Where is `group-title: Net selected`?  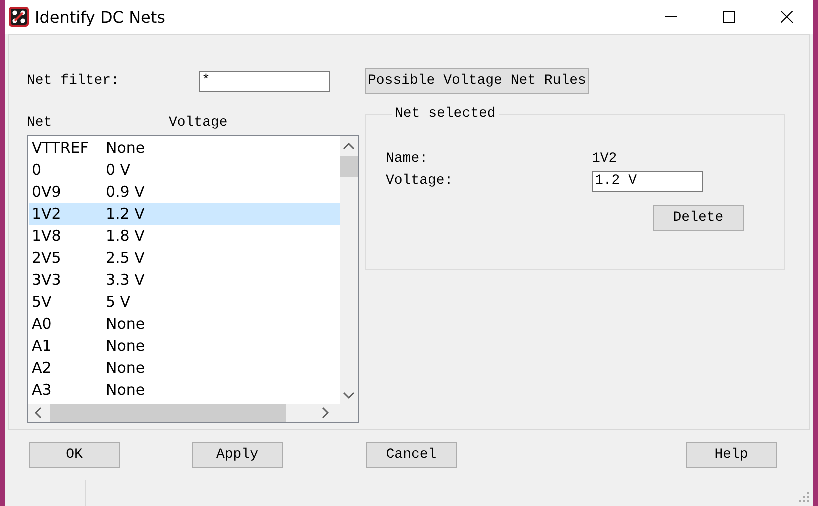
group-title: Net selected is located at coordinates (445, 114).